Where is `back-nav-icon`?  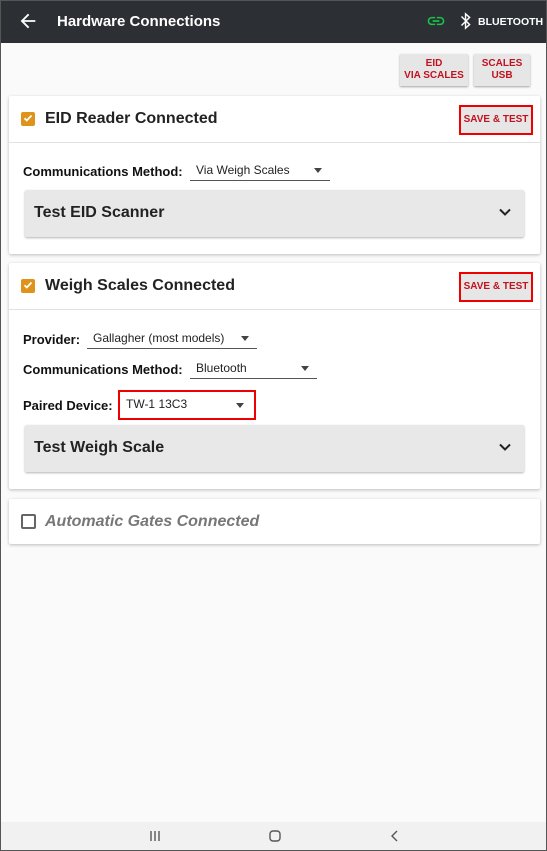 back-nav-icon is located at coordinates (395, 836).